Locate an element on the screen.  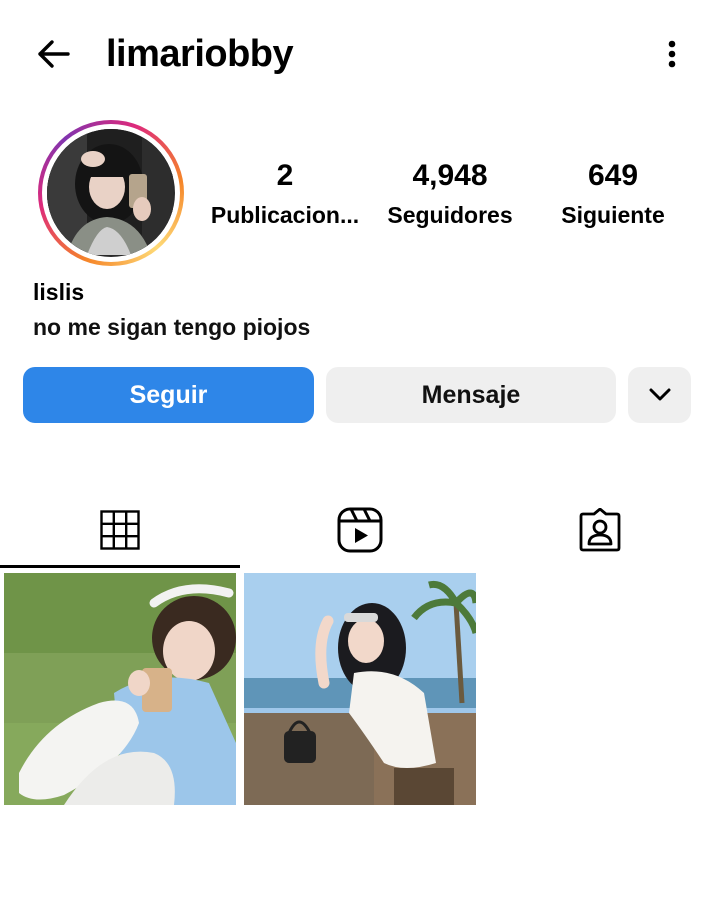
story-ring is located at coordinates (111, 193).